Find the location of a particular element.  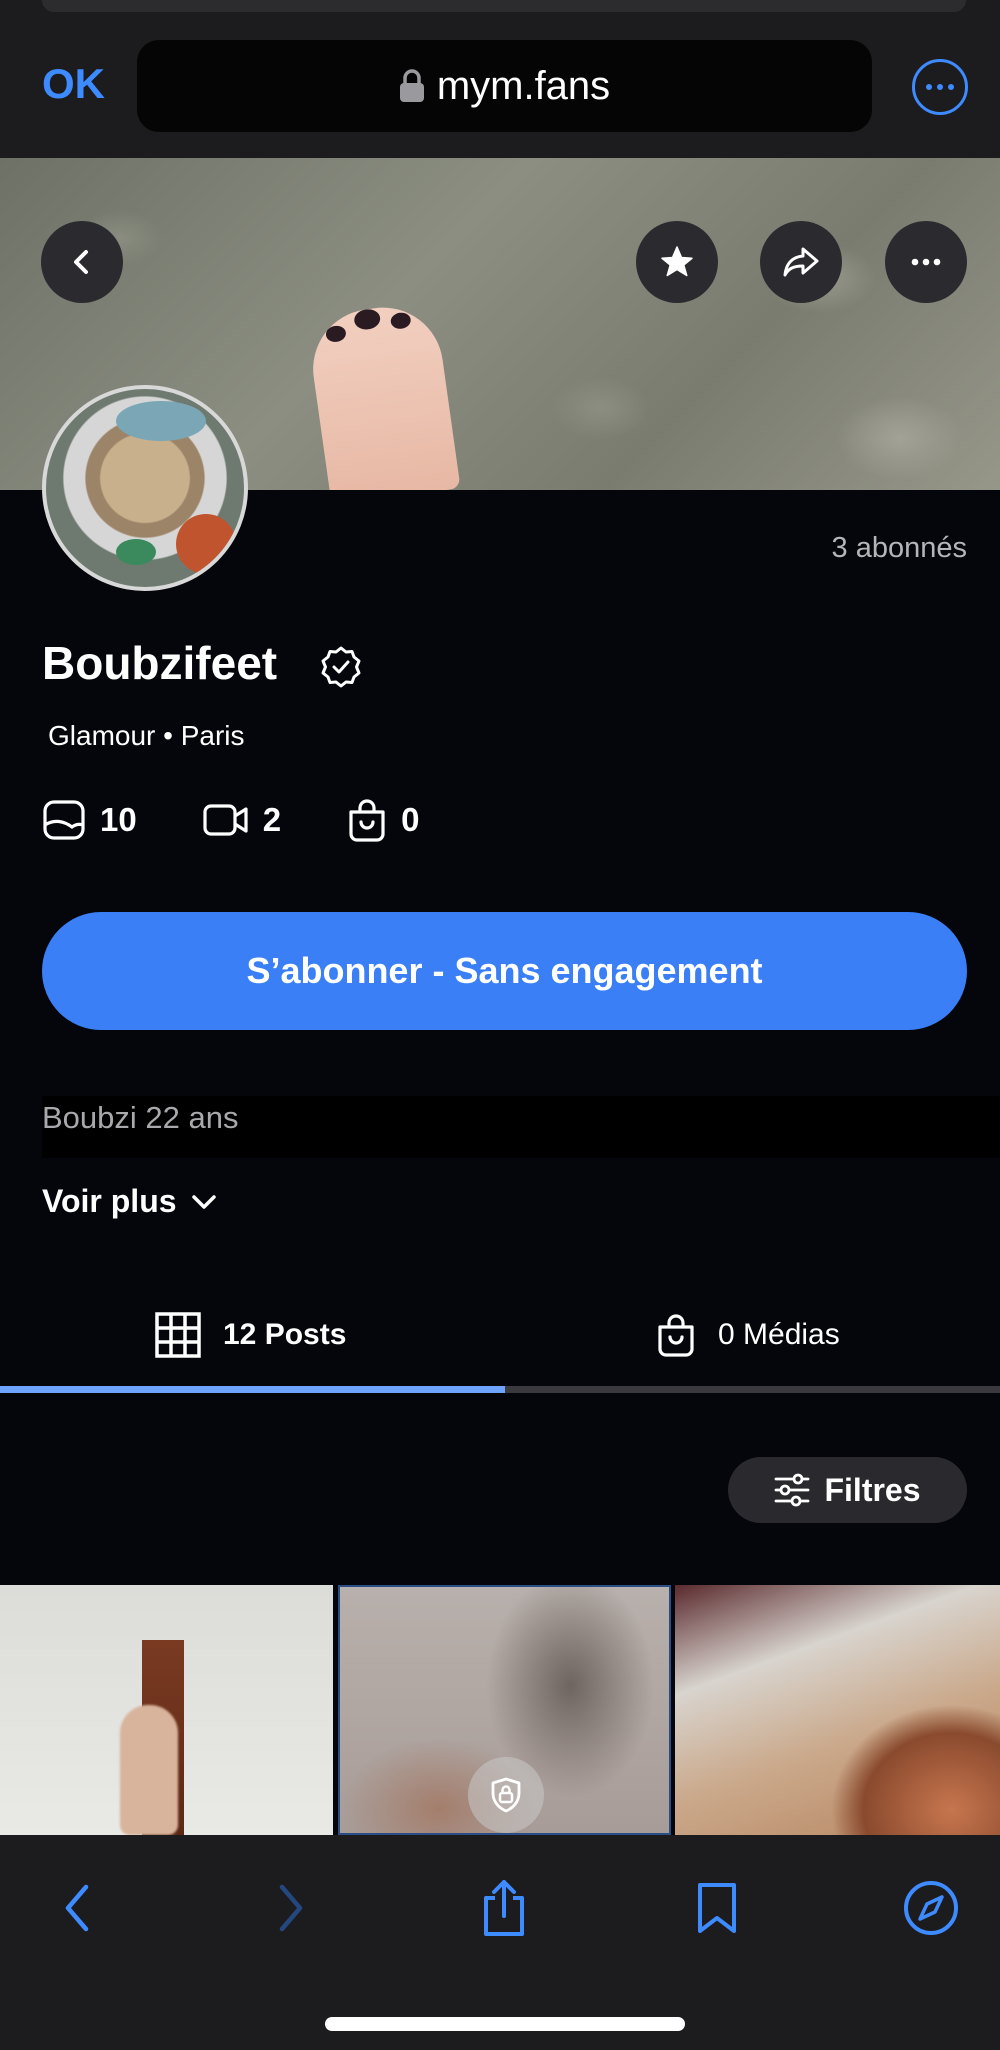

grid-icon is located at coordinates (178, 1335).